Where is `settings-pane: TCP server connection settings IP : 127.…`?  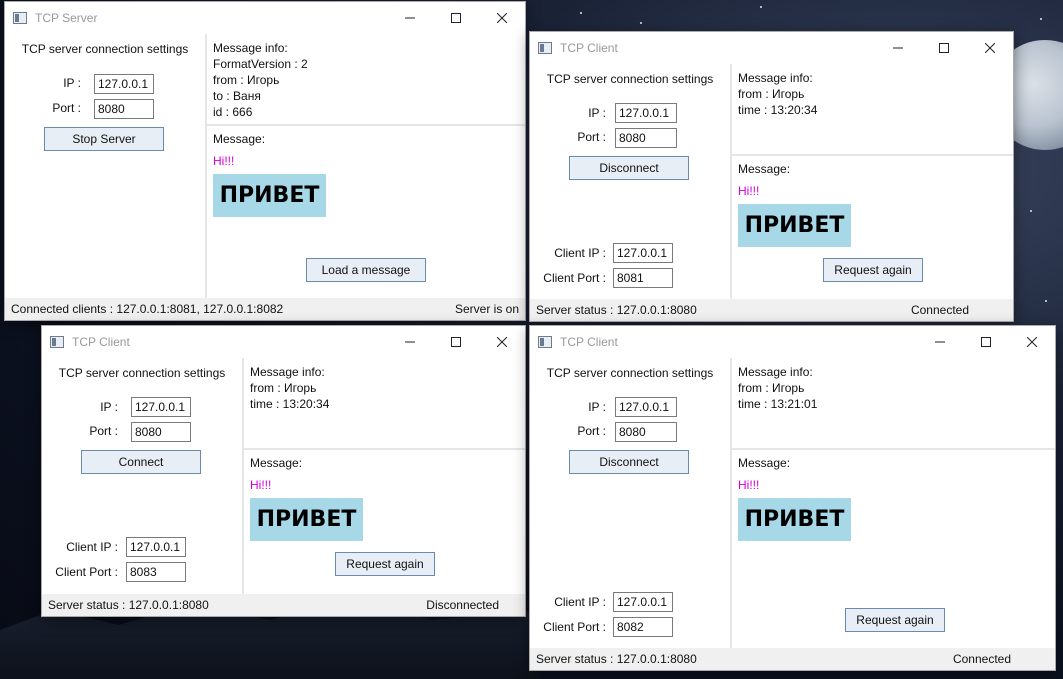
settings-pane: TCP server connection settings IP : 127.… is located at coordinates (106, 166).